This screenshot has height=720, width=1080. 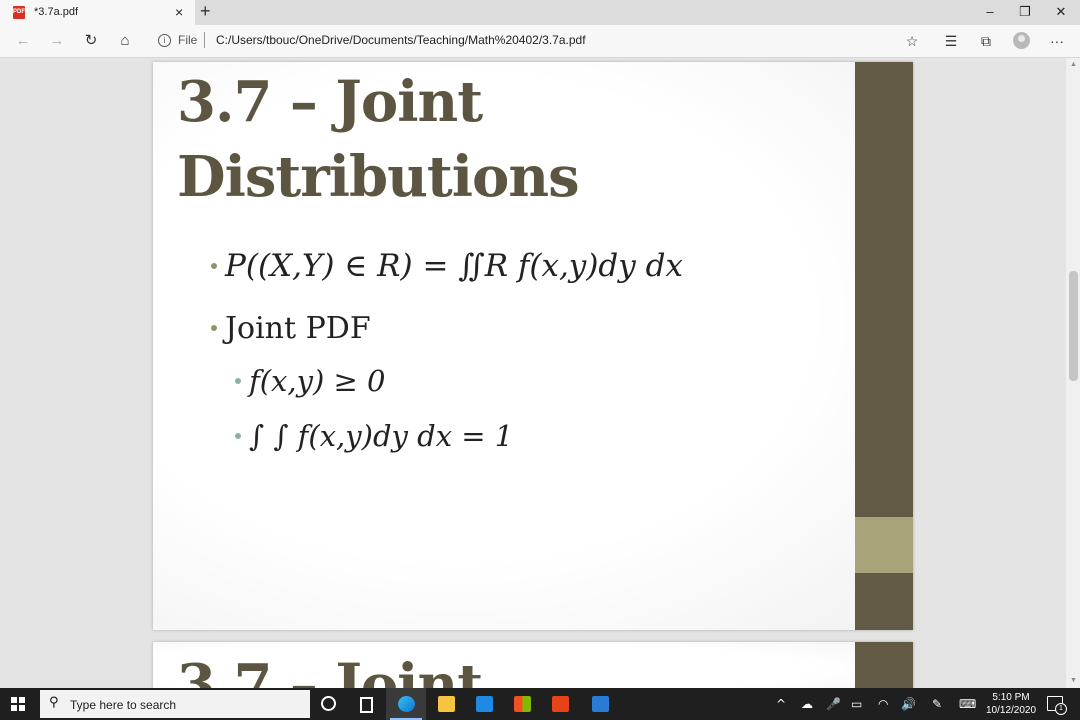 I want to click on back-arrow-icon: ←, so click(x=23, y=41).